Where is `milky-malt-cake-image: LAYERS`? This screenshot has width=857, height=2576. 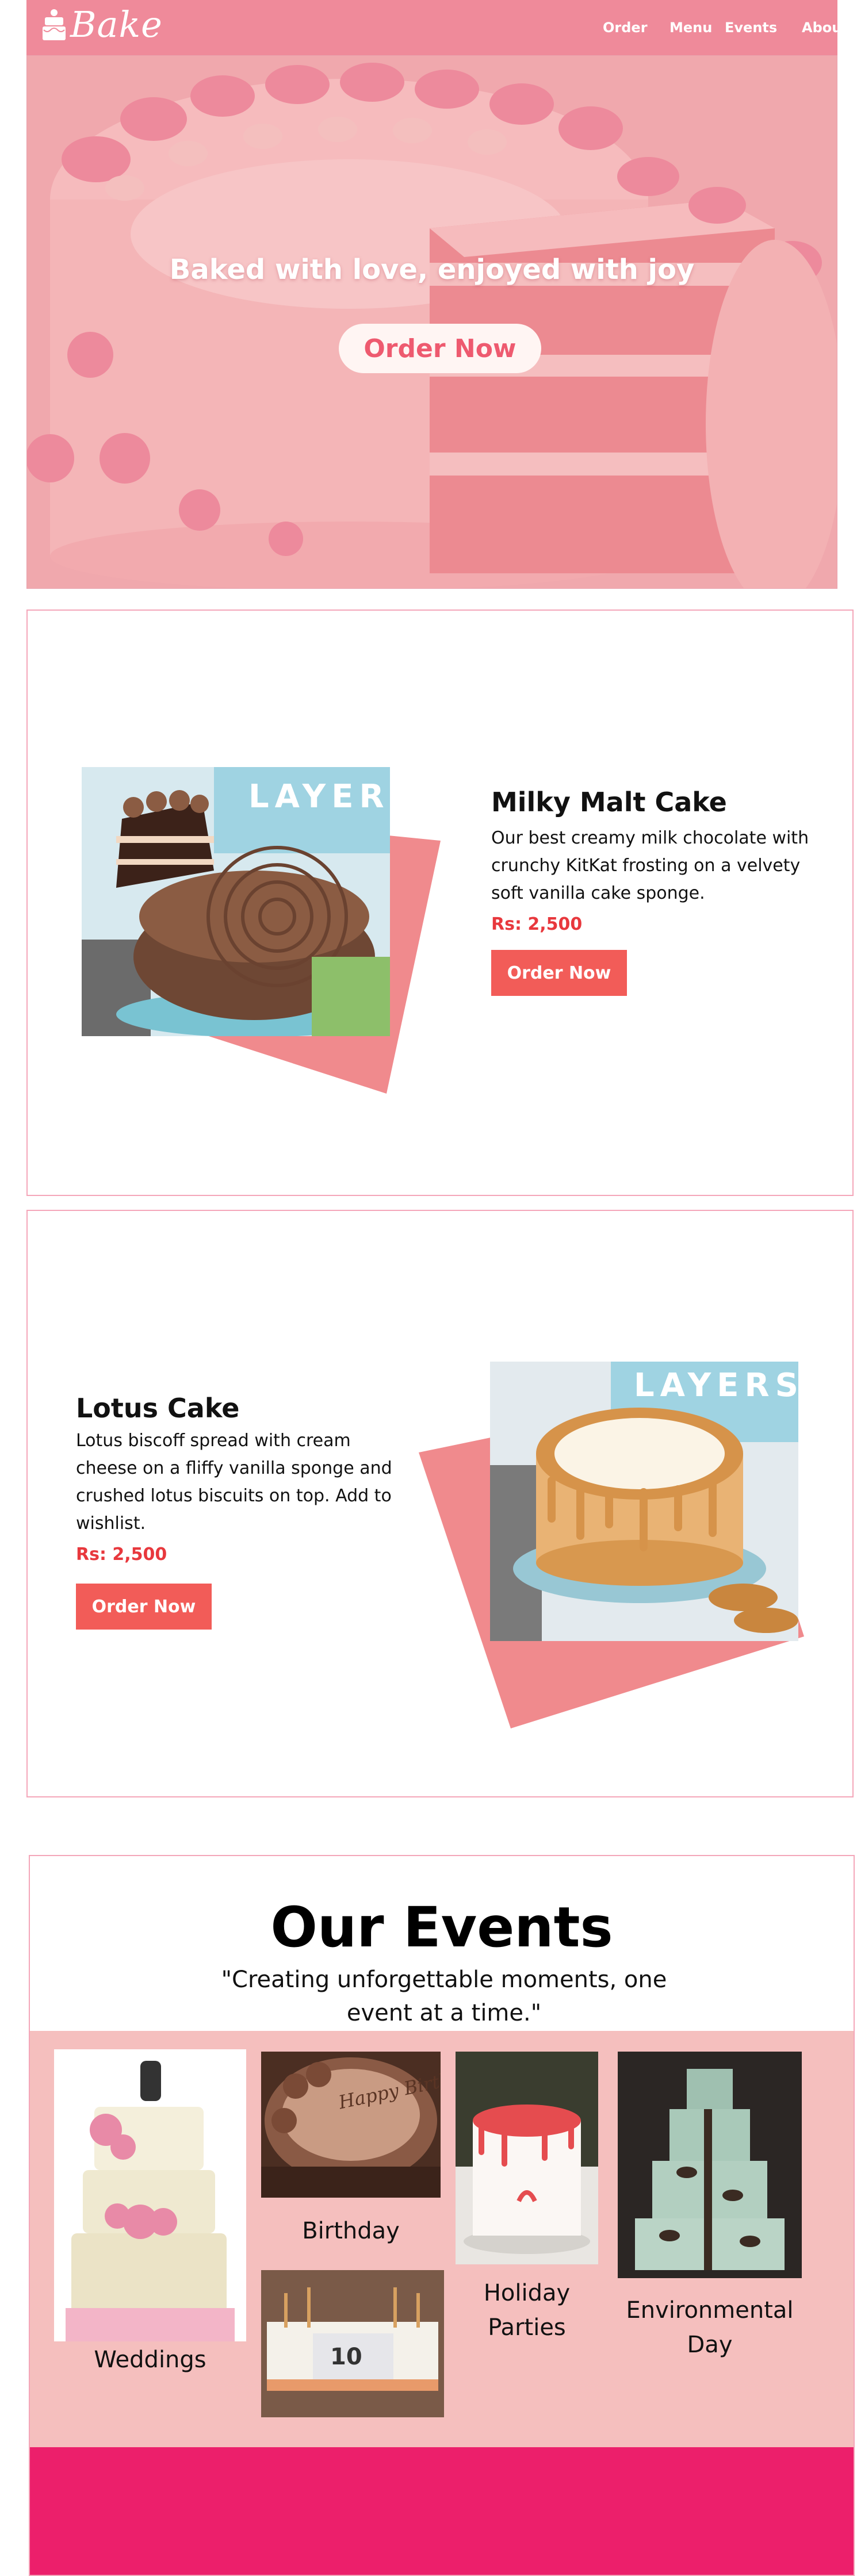
milky-malt-cake-image: LAYERS is located at coordinates (236, 901).